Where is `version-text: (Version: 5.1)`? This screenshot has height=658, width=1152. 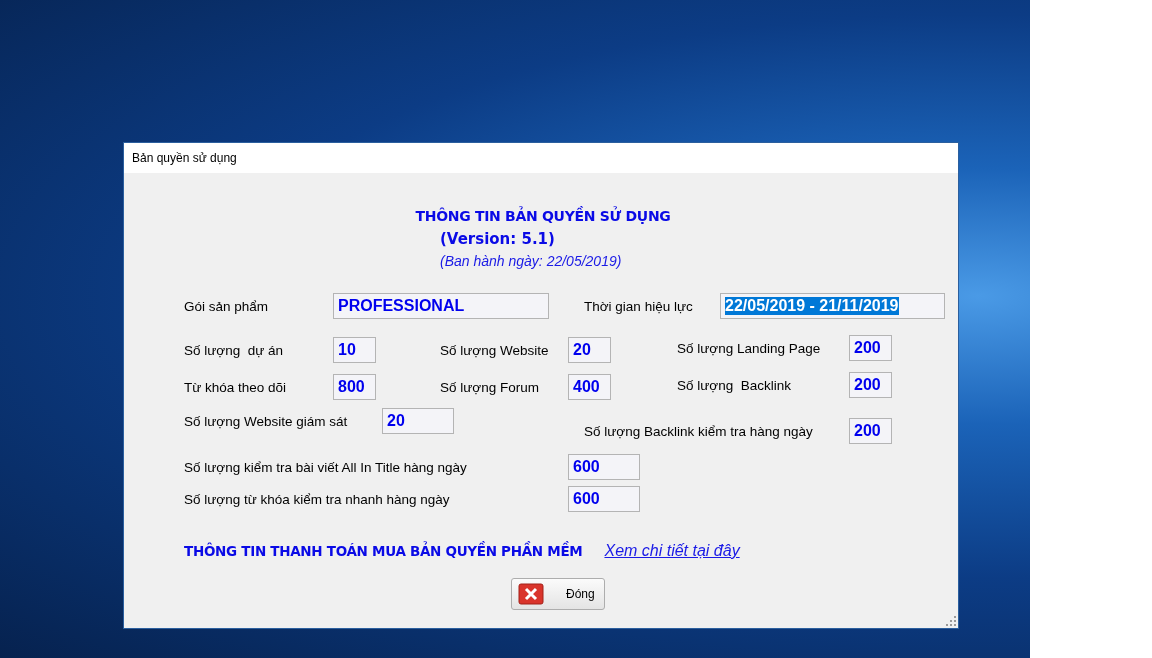
version-text: (Version: 5.1) is located at coordinates (498, 239).